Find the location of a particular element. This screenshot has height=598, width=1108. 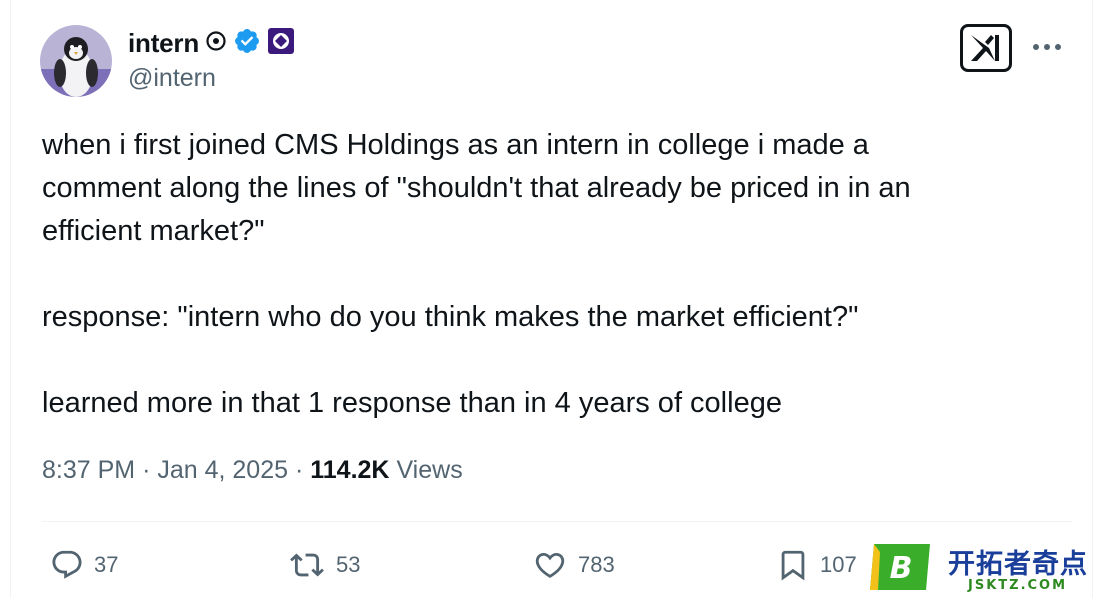

views-count: 114.2K is located at coordinates (350, 470).